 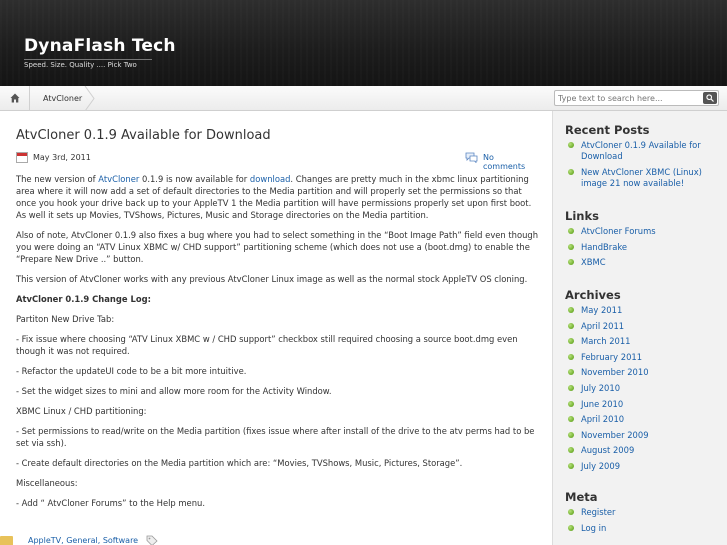 What do you see at coordinates (593, 528) in the screenshot?
I see `link-text: Log in` at bounding box center [593, 528].